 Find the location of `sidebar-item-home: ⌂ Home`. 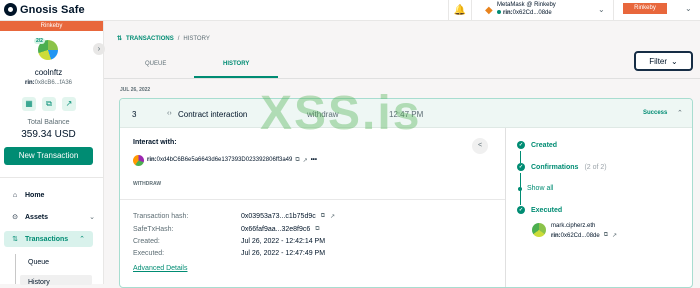

sidebar-item-home: ⌂ Home is located at coordinates (51, 195).